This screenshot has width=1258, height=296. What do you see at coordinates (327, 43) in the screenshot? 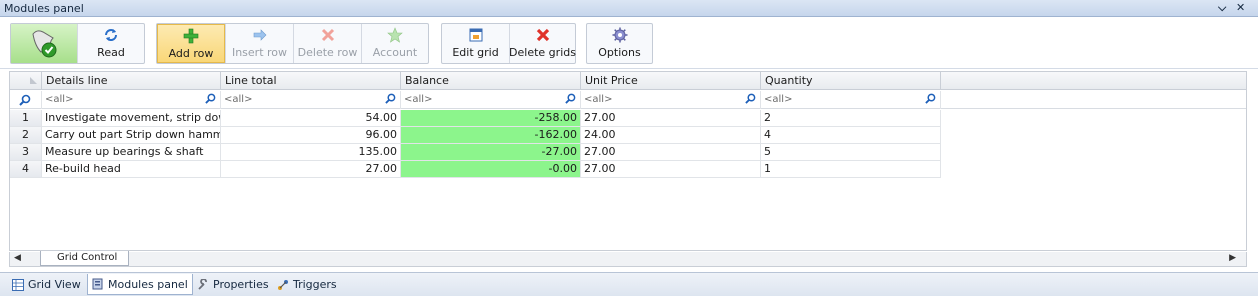
I see `delete-row-button: Delete row` at bounding box center [327, 43].